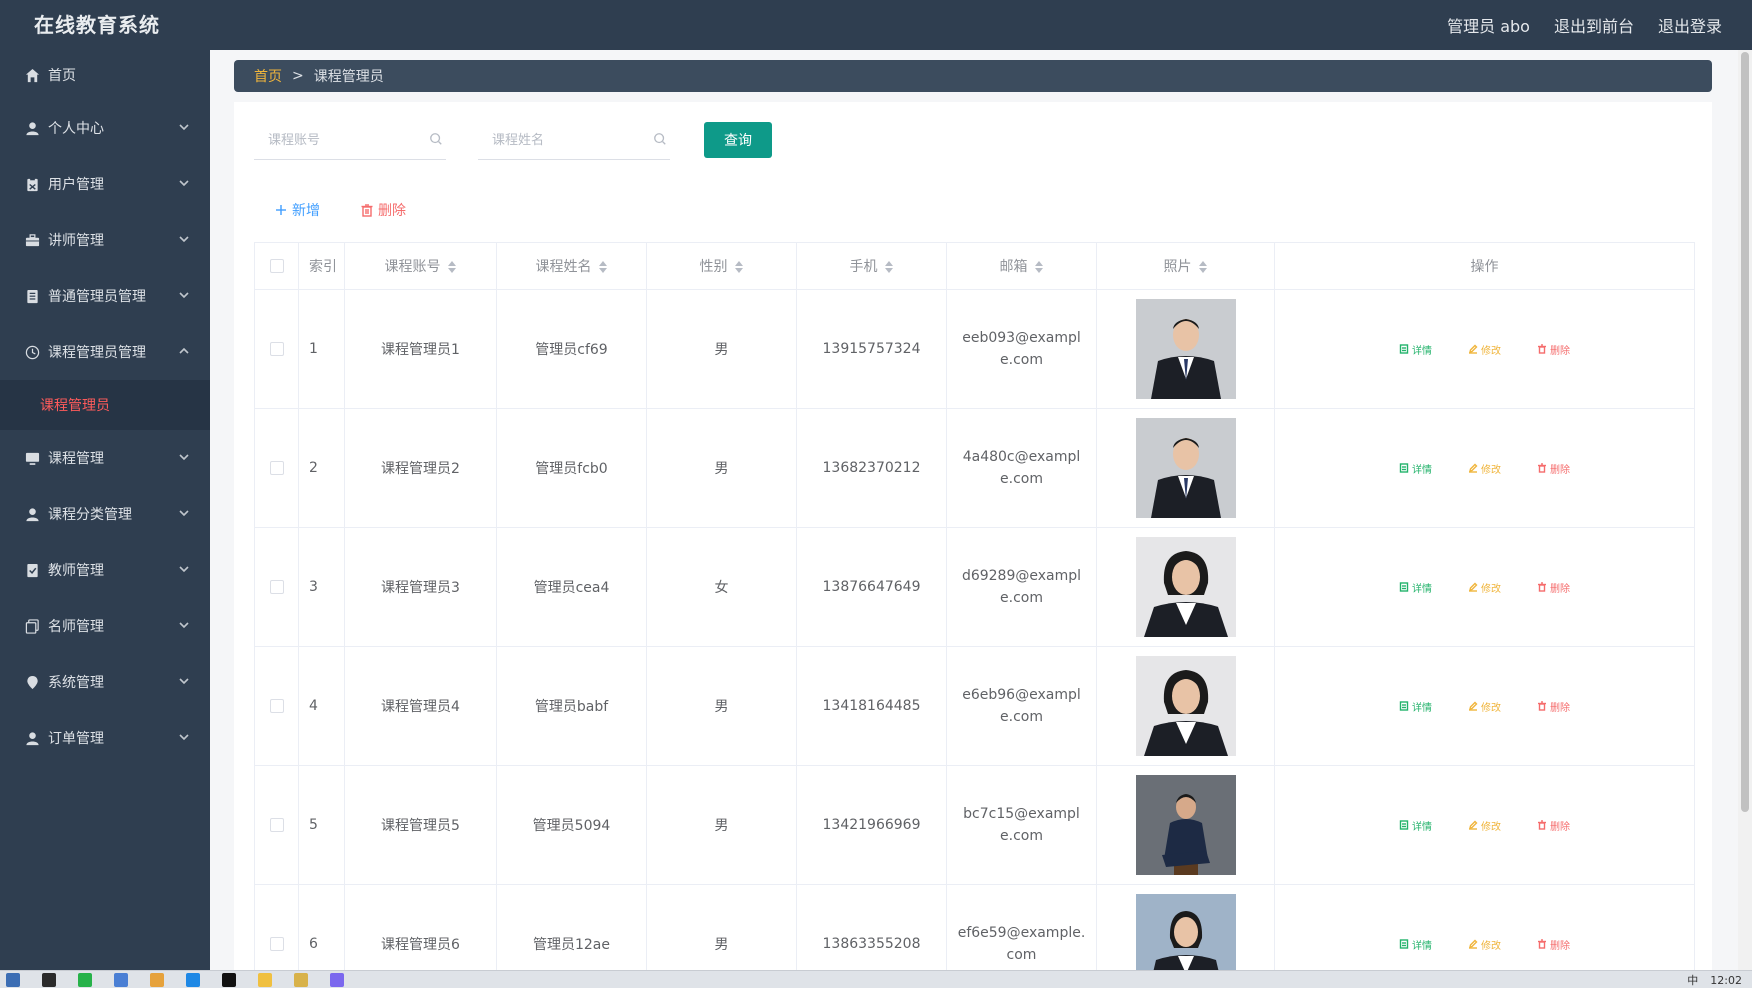 This screenshot has height=988, width=1752. What do you see at coordinates (1022, 706) in the screenshot?
I see `email-cell: e6eb96@example.com` at bounding box center [1022, 706].